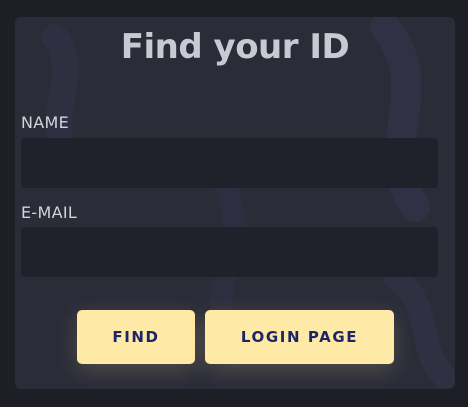 The height and width of the screenshot is (407, 468). What do you see at coordinates (299, 337) in the screenshot?
I see `login-page-button: LOGIN PAGE` at bounding box center [299, 337].